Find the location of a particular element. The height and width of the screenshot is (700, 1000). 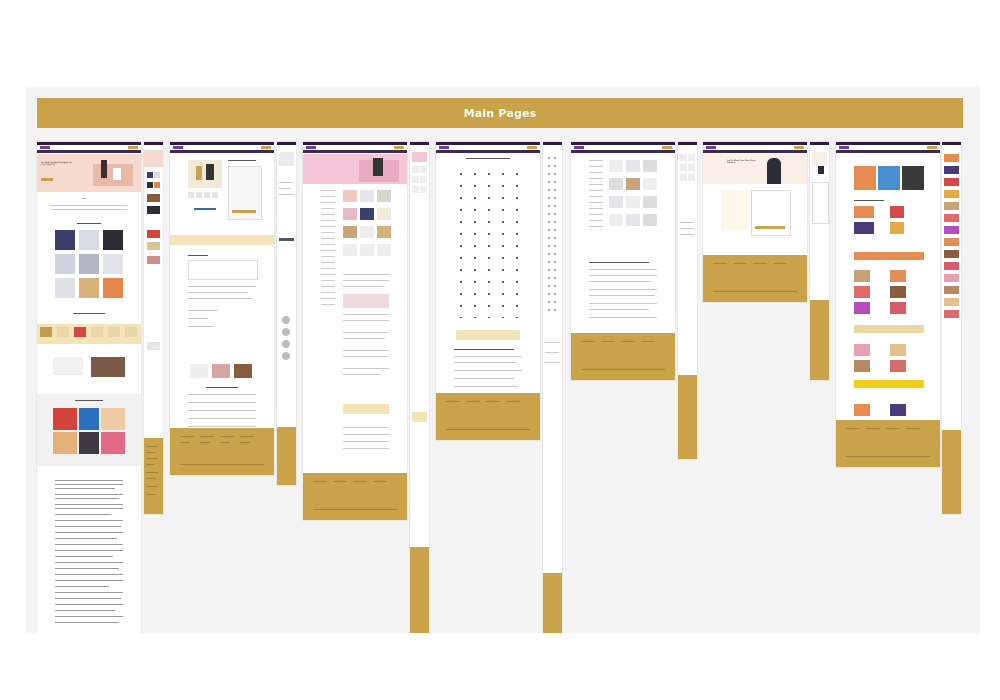

frame-subnav is located at coordinates (89, 151).